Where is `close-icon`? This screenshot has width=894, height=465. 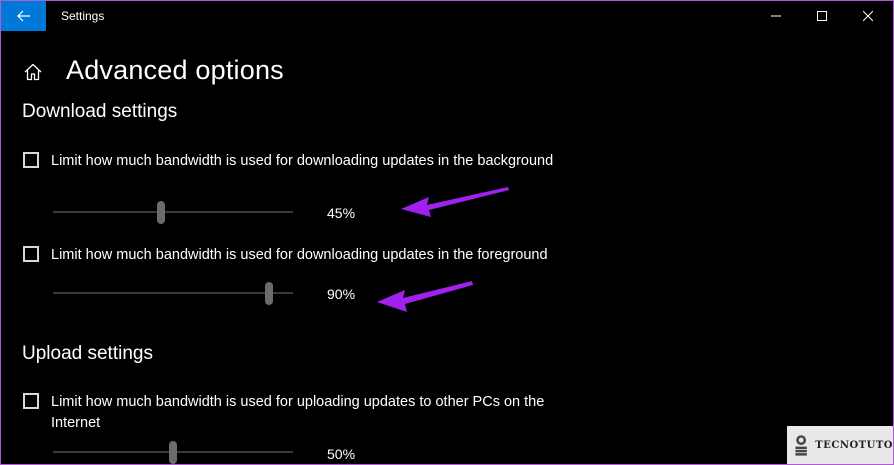 close-icon is located at coordinates (868, 16).